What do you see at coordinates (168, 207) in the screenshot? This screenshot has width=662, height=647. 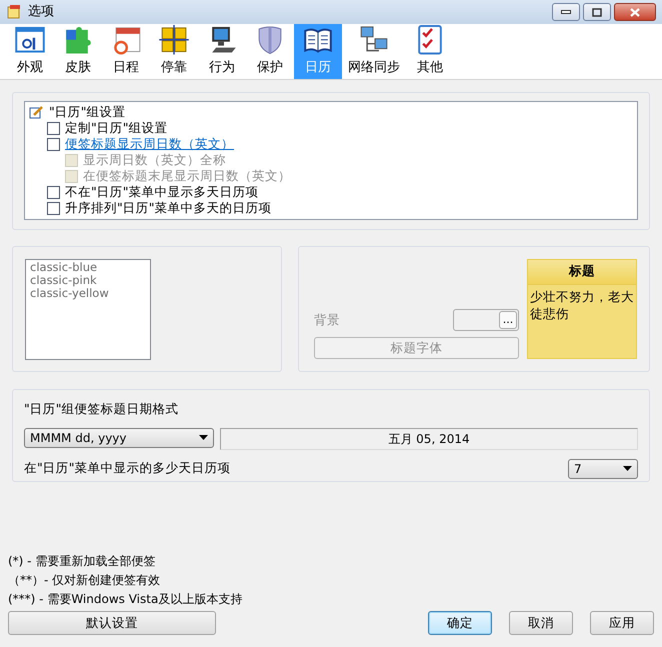 I see `option-label: 升序排列"日历"菜单中多天的日历项` at bounding box center [168, 207].